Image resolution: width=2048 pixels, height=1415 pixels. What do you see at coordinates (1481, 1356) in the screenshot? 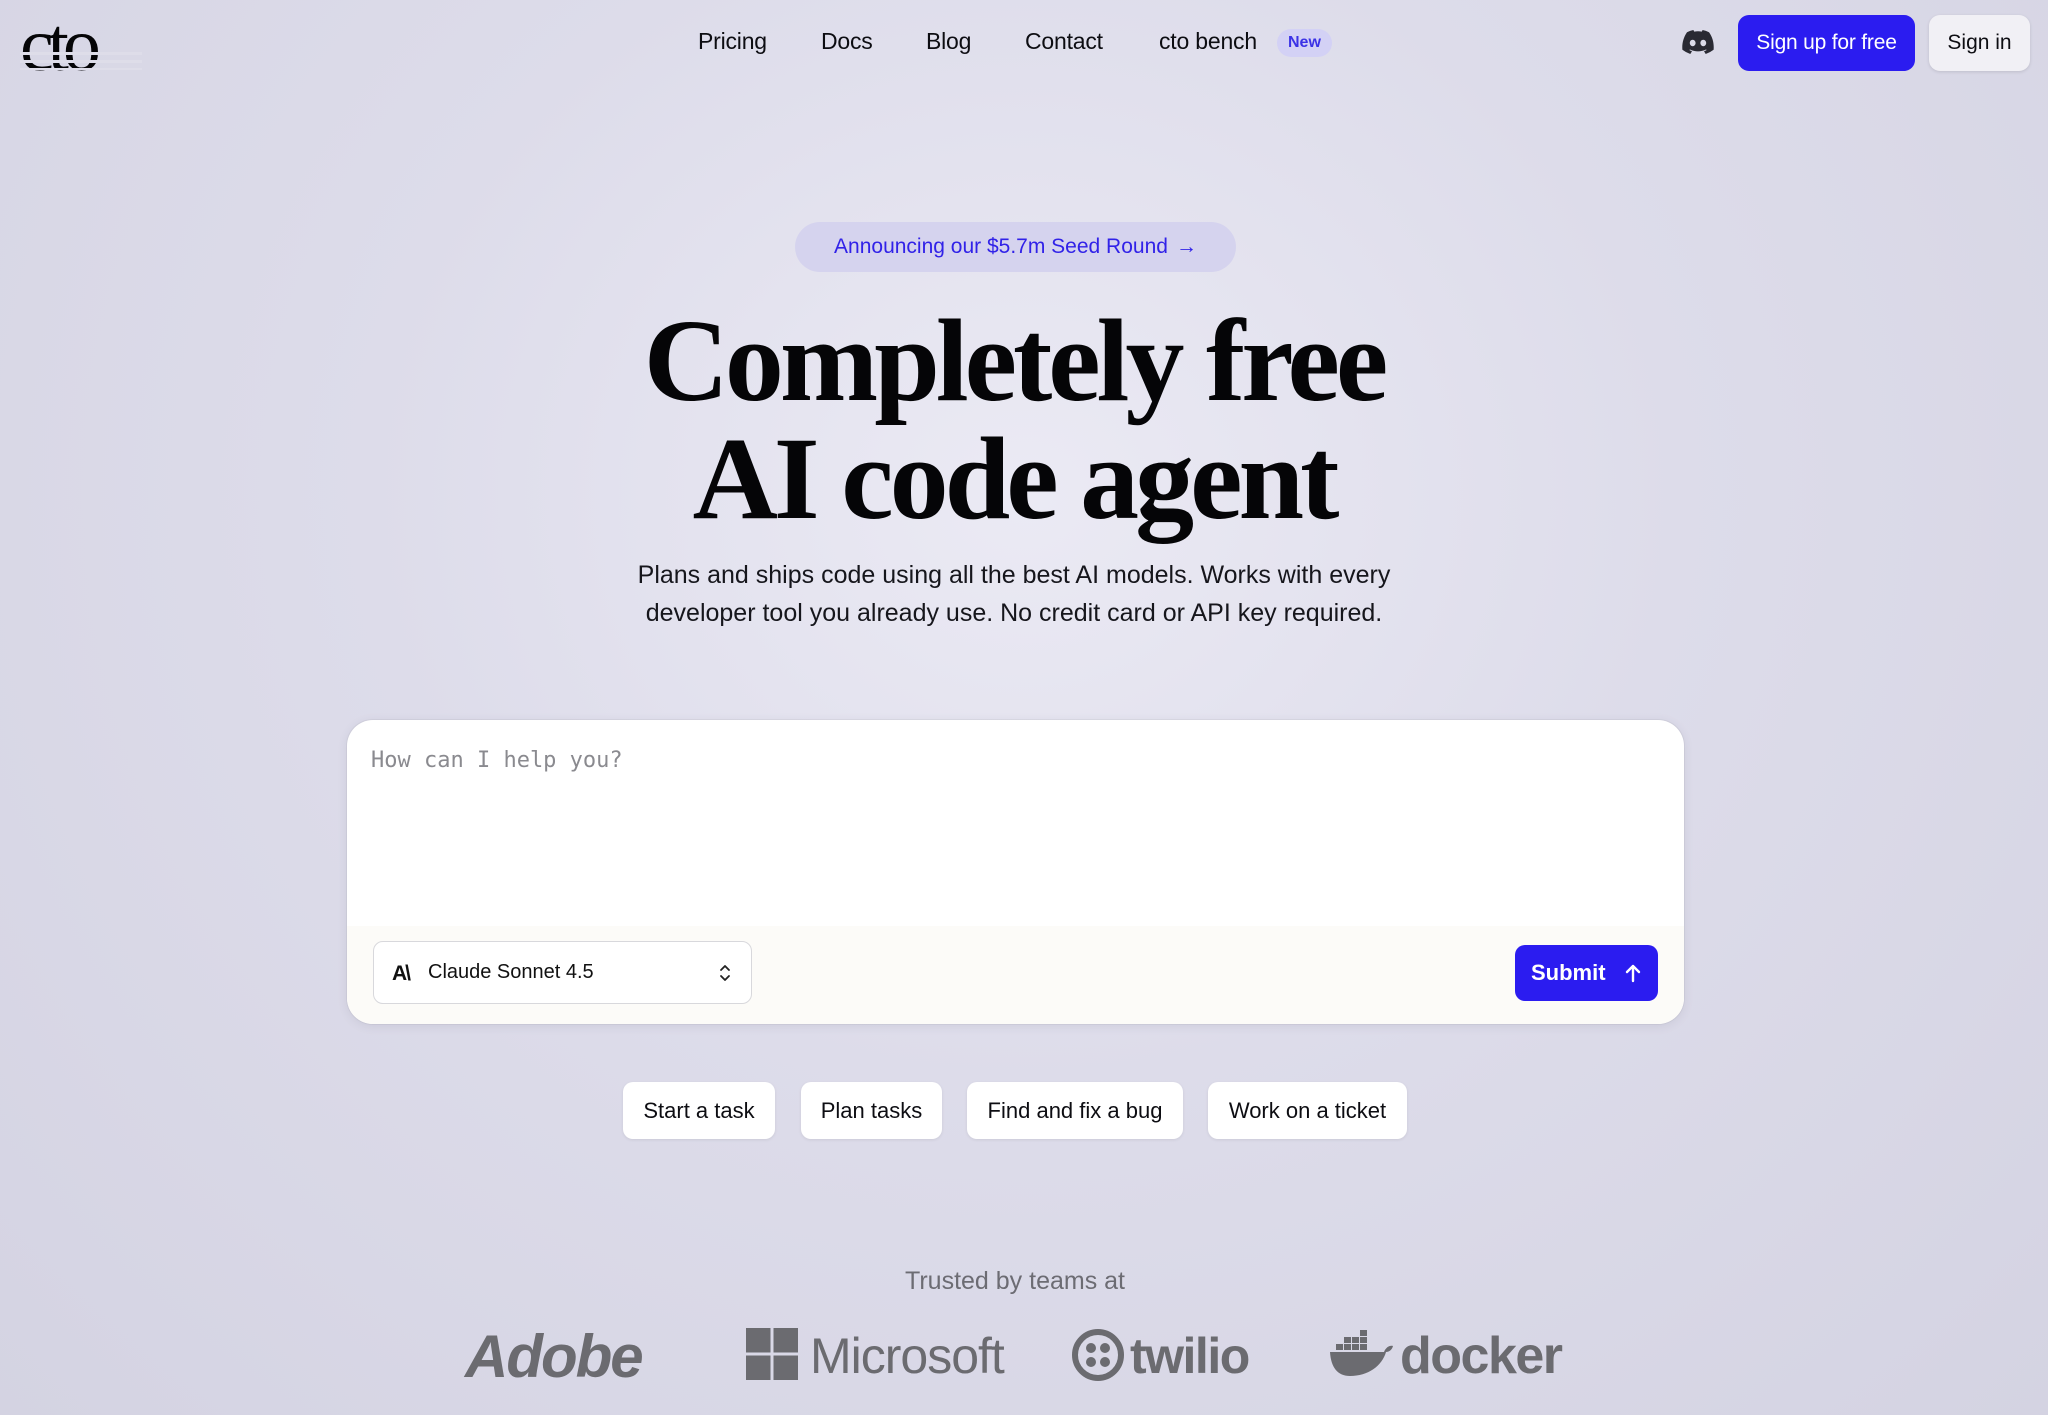
I see `docker-logo: docker` at bounding box center [1481, 1356].